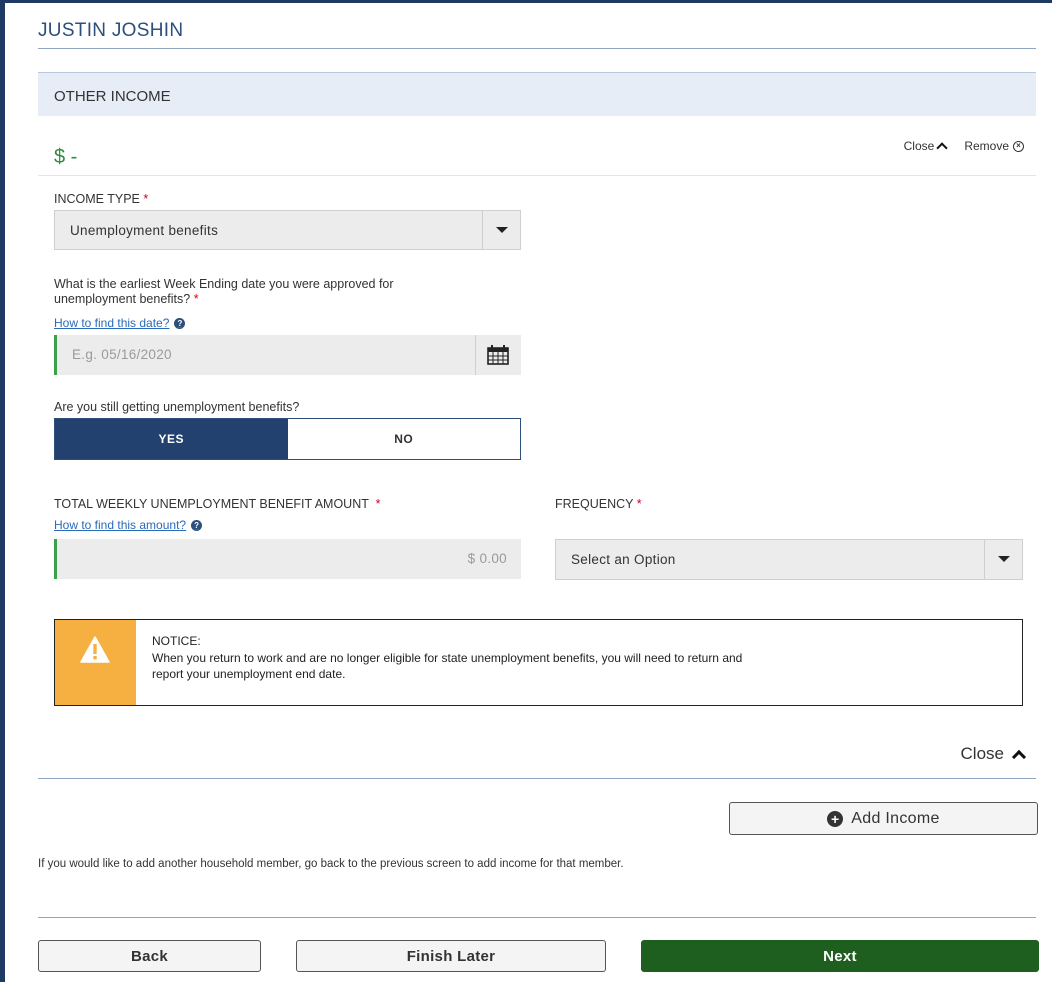  Describe the element at coordinates (986, 146) in the screenshot. I see `remove-income-label: Remove` at that location.